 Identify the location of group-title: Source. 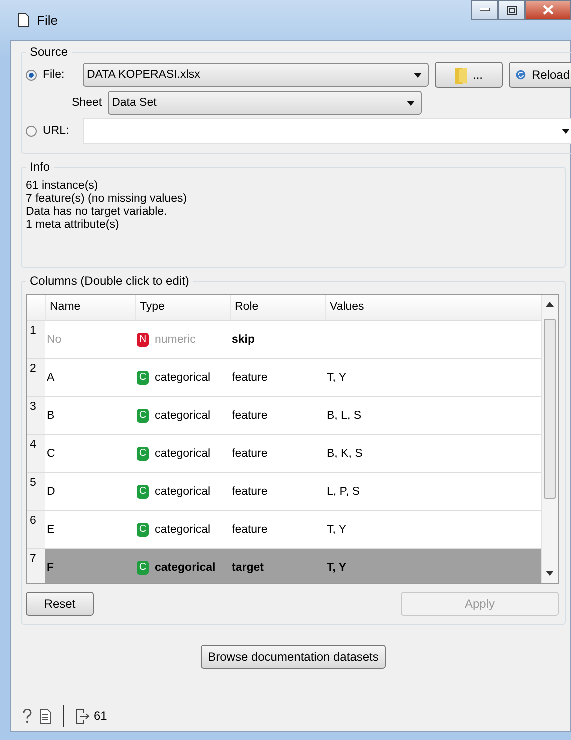
(49, 52).